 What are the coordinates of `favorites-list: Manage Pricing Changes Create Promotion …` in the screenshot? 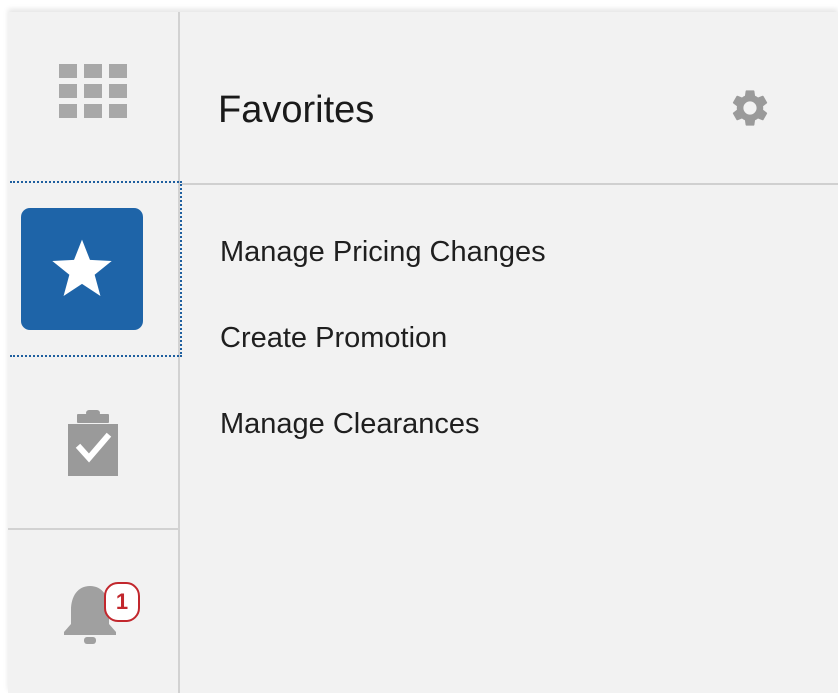 It's located at (383, 359).